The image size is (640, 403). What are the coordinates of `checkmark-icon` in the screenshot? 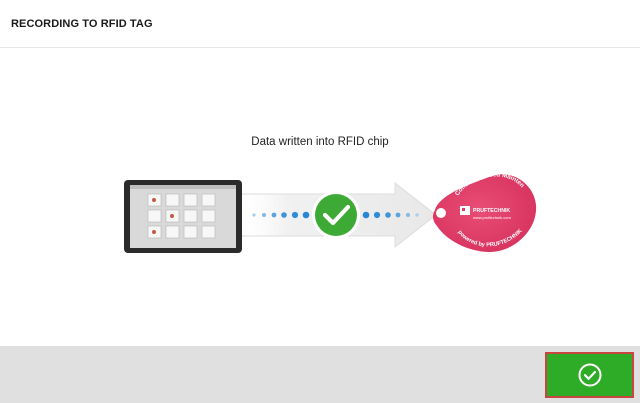 It's located at (336, 215).